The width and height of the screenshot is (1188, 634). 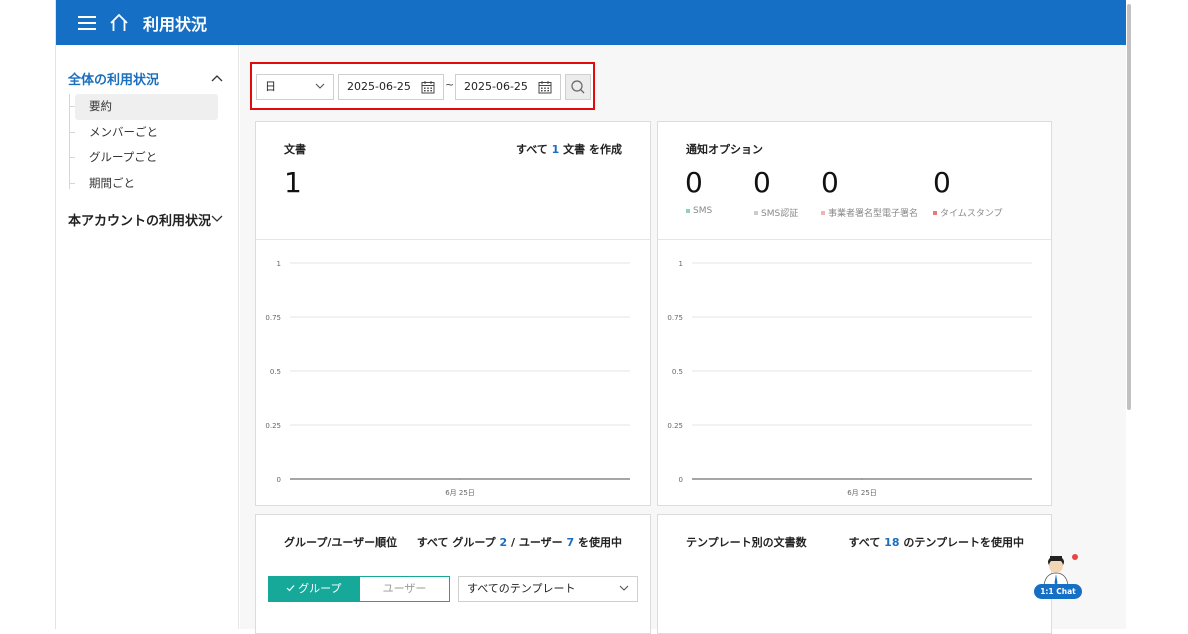 I want to click on search-button, so click(x=578, y=87).